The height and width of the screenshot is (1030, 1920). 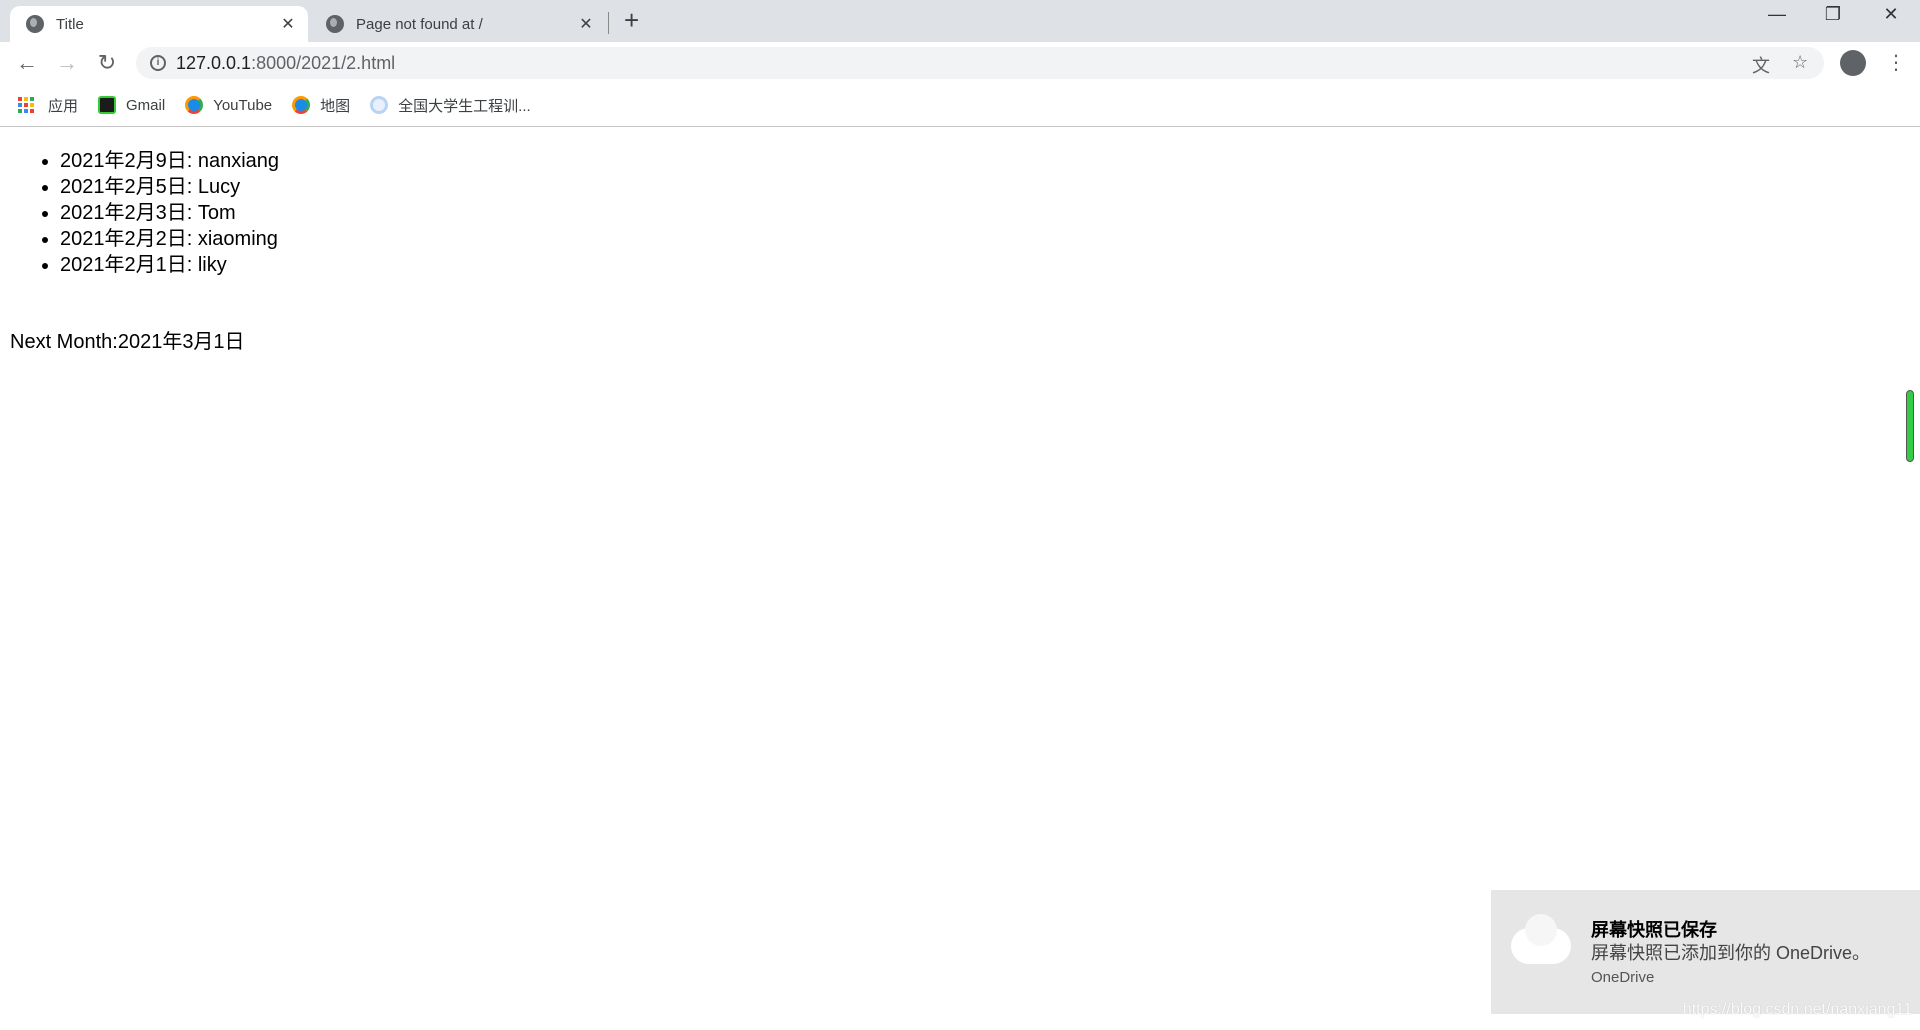 I want to click on forward-button: →, so click(x=67, y=63).